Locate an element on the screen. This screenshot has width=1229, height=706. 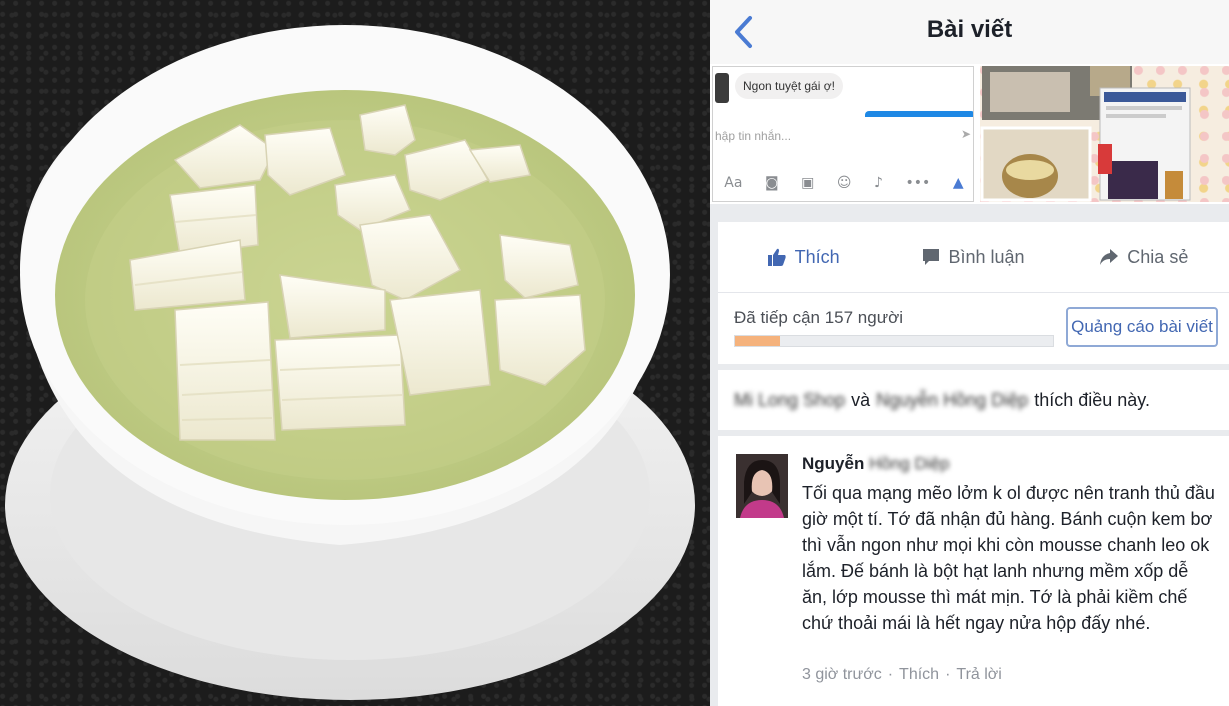
reach-progress-fill is located at coordinates (757, 341).